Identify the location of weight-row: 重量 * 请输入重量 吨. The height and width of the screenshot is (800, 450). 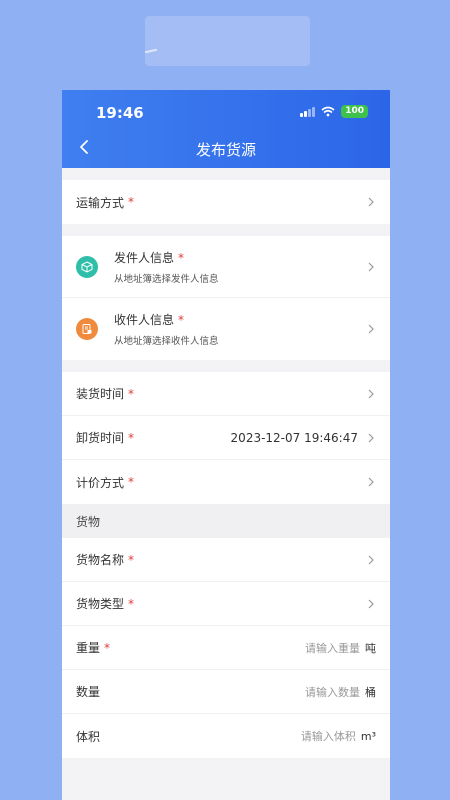
(226, 648).